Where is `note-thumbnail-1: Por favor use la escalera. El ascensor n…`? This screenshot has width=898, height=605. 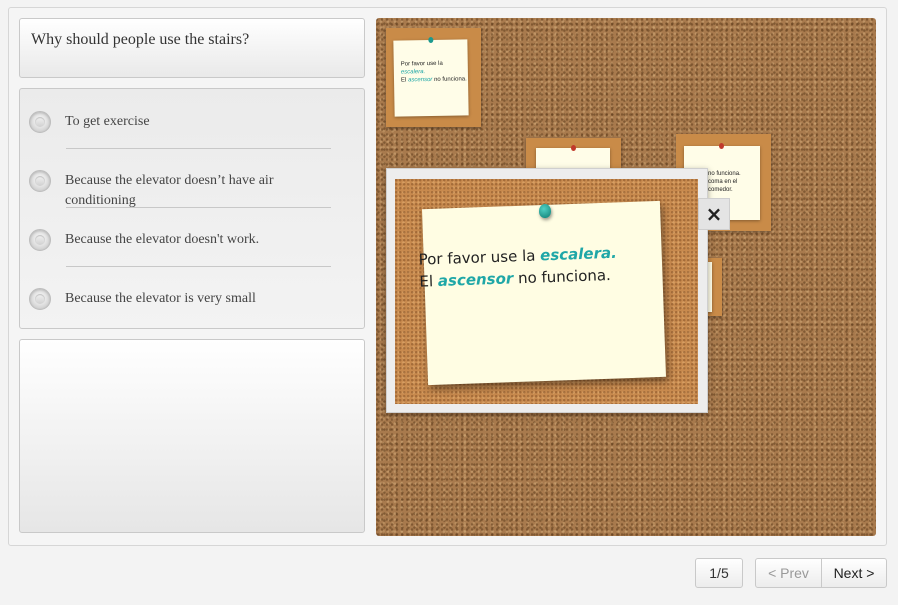
note-thumbnail-1: Por favor use la escalera. El ascensor n… is located at coordinates (433, 77).